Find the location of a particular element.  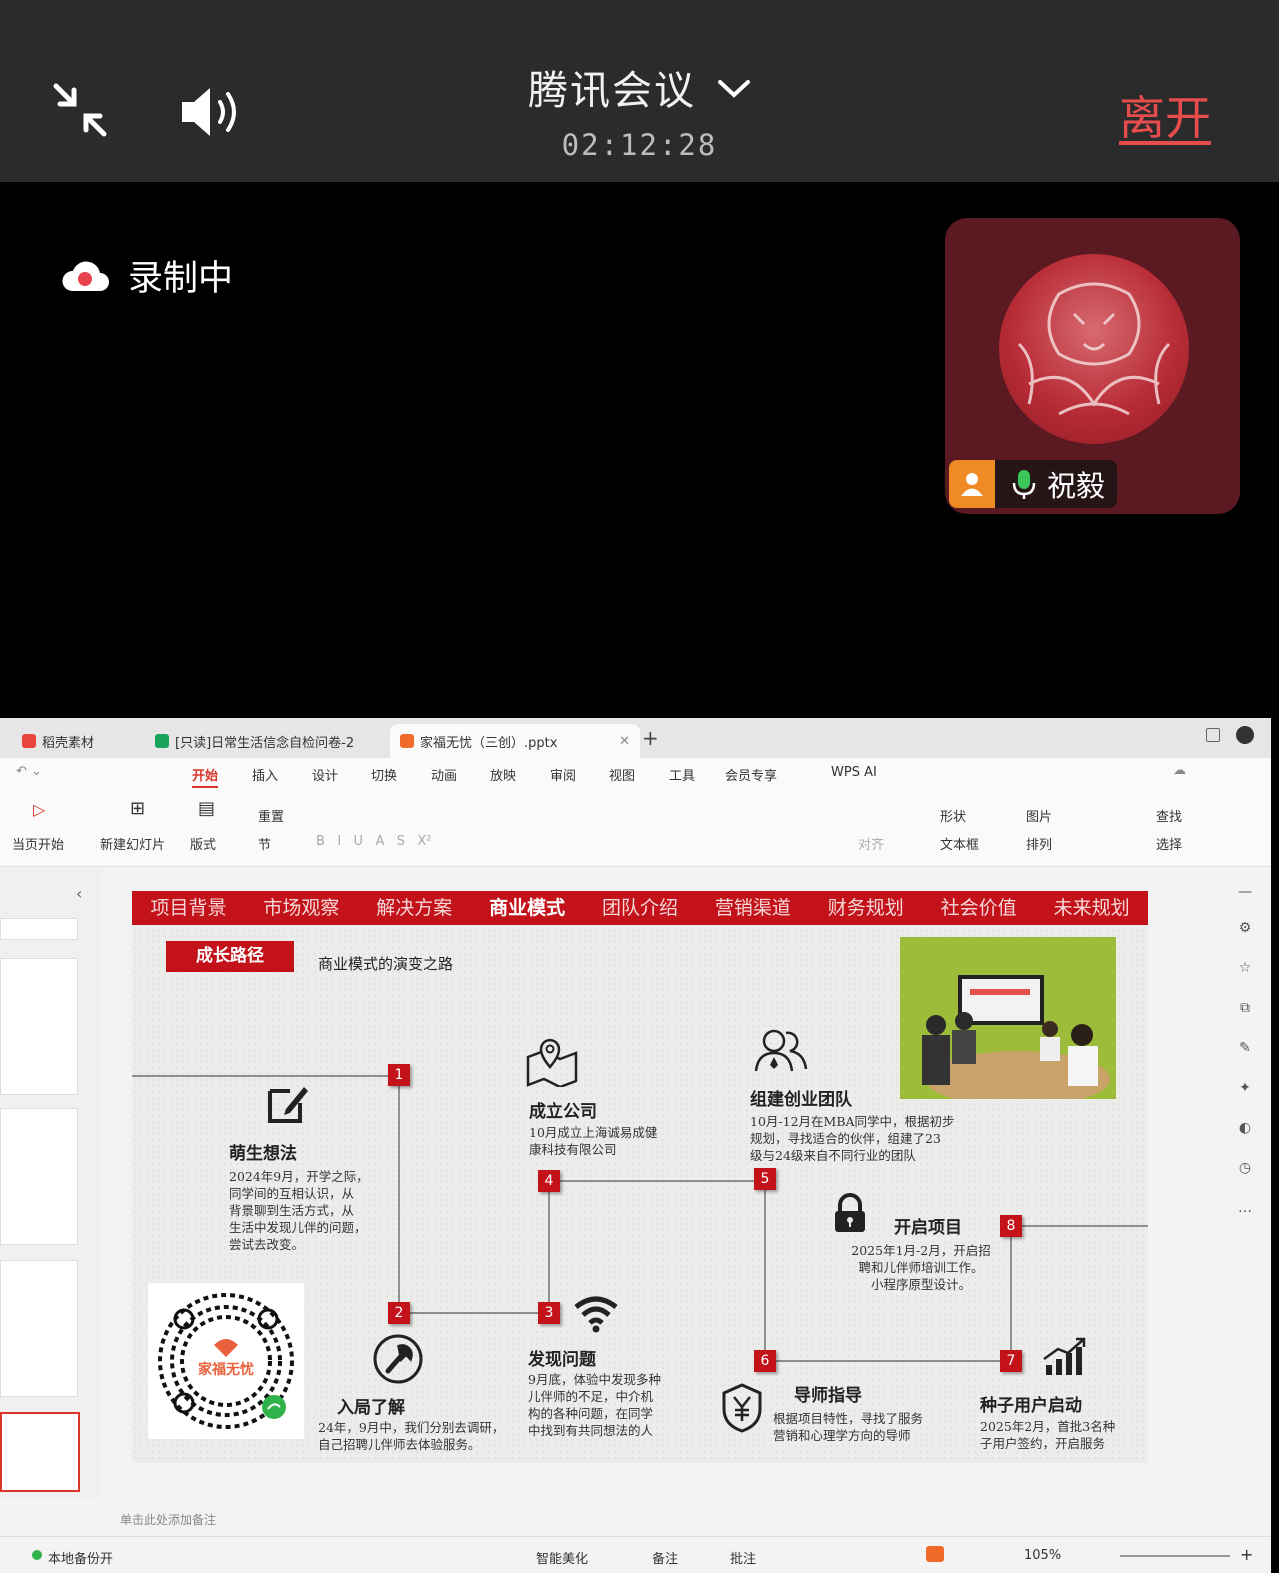

zoom-level: 105% is located at coordinates (1042, 1555).